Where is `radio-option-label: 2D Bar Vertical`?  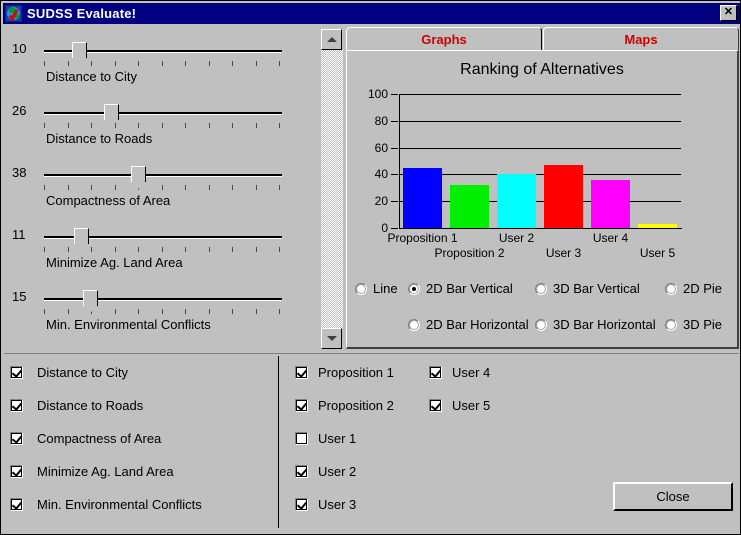 radio-option-label: 2D Bar Vertical is located at coordinates (469, 288).